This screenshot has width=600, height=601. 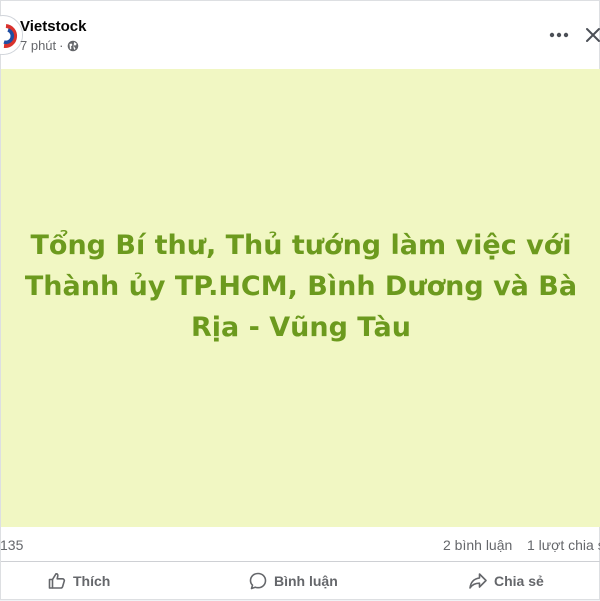 I want to click on post-actions: Thích Bình luận Chia sẻ, so click(x=300, y=581).